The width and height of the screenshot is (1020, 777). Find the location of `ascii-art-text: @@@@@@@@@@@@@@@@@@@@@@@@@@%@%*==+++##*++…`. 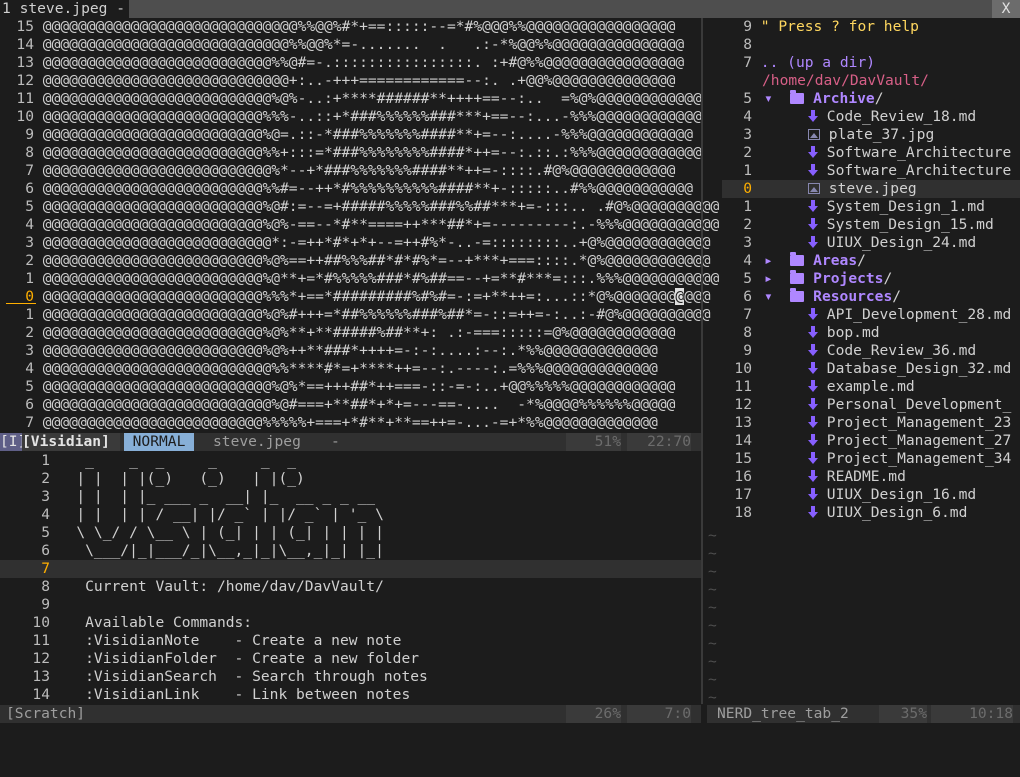

ascii-art-text: @@@@@@@@@@@@@@@@@@@@@@@@@@%@%*==+++##*++… is located at coordinates (359, 386).